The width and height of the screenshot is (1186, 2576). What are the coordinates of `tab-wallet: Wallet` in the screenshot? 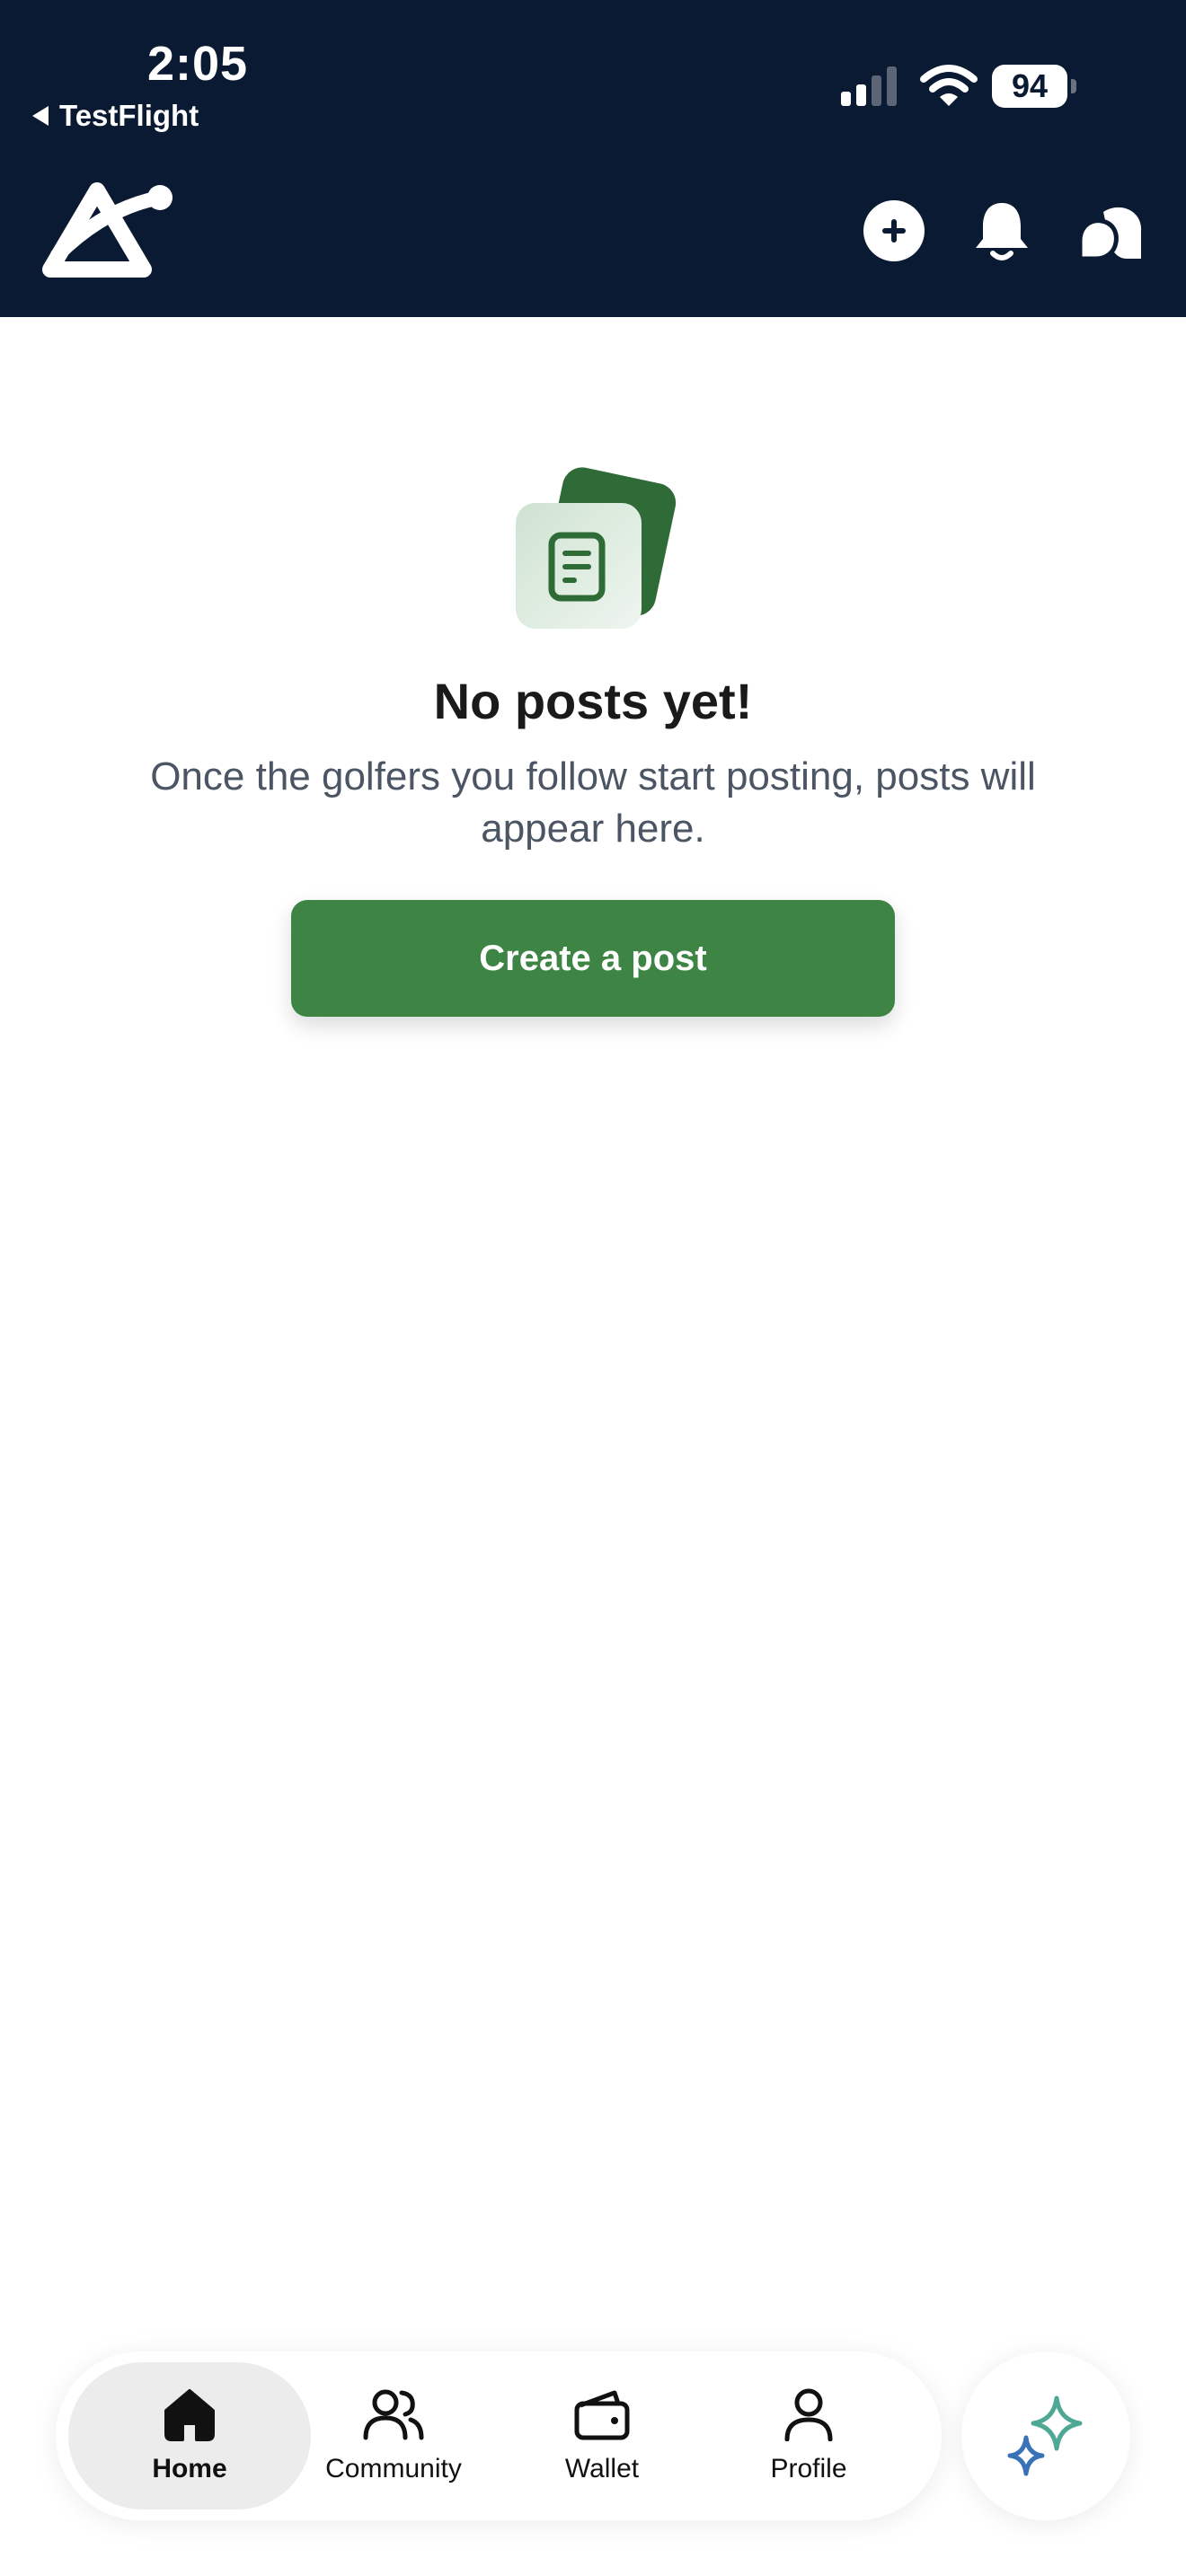 It's located at (602, 2436).